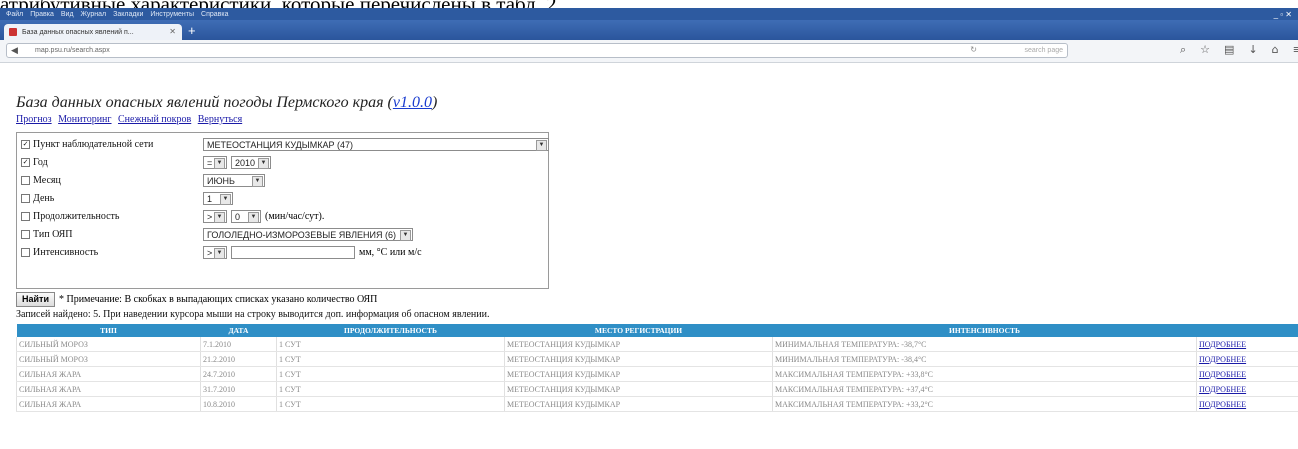  I want to click on menu-hamburger-icon: ≡, so click(1295, 50).